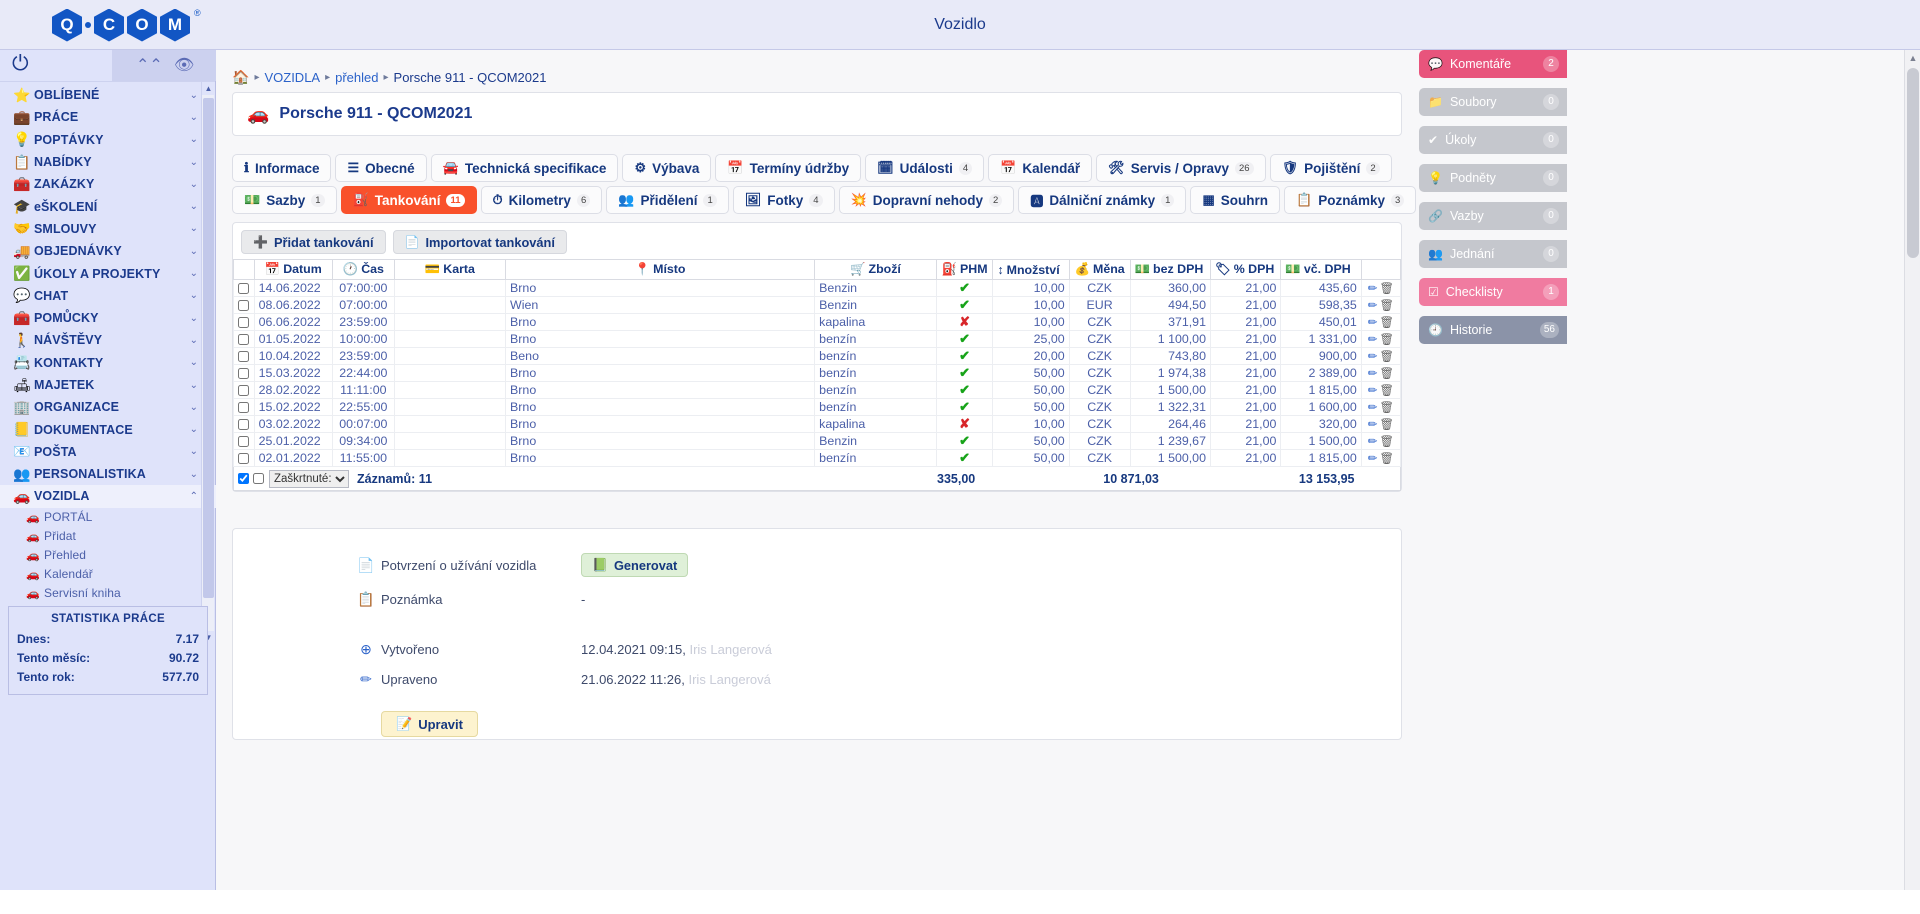 This screenshot has height=914, width=1920. Describe the element at coordinates (108, 496) in the screenshot. I see `sidebar-item-vozidla: 🚗 VOZIDLA ⌃` at that location.